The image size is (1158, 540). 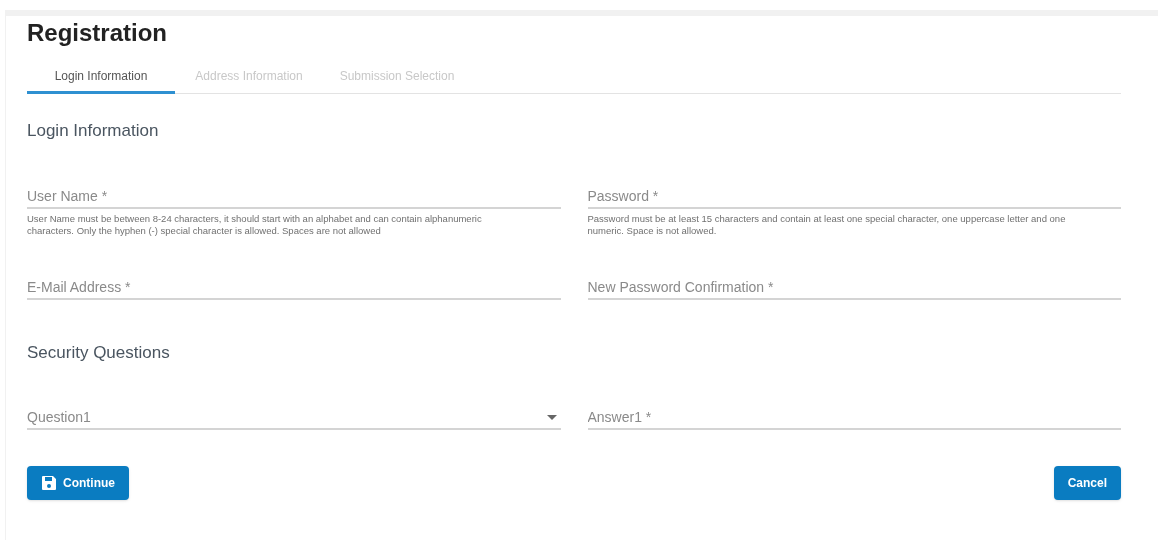 What do you see at coordinates (255, 224) in the screenshot?
I see `hint-text: User Name must be between 8-24 characters, it should start with an alphabet and can contain alphanumeric characters. Only the hyphen (-) special character is allowed. Spaces are not allowed` at bounding box center [255, 224].